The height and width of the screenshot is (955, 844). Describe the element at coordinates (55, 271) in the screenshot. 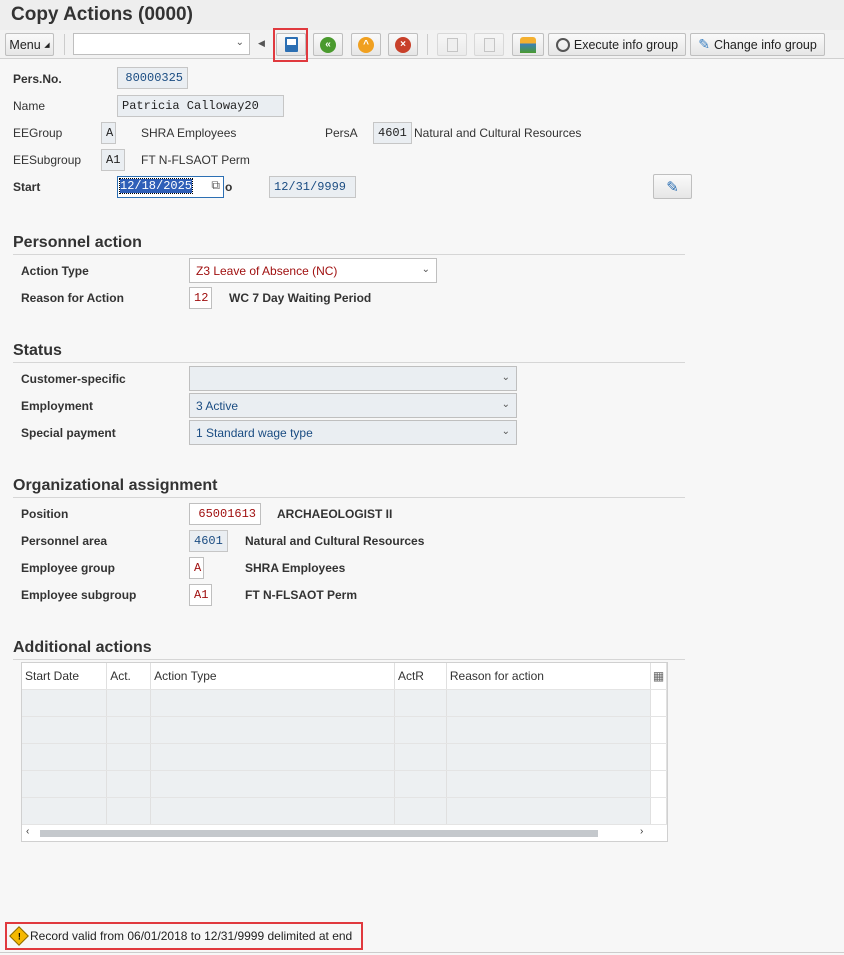

I see `action-type-label: Action Type` at that location.